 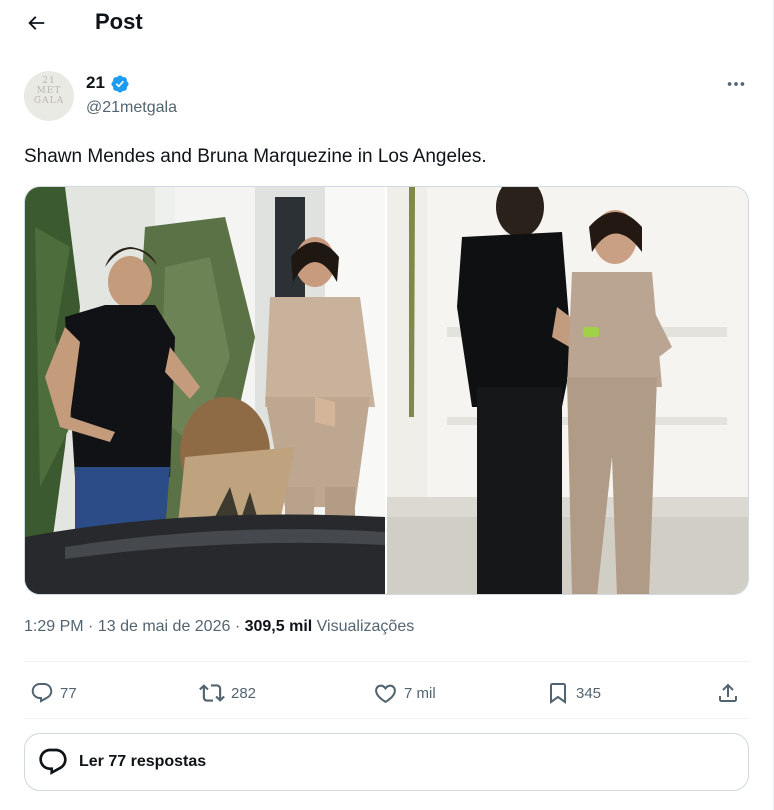 I want to click on page-header: Post, so click(x=387, y=23).